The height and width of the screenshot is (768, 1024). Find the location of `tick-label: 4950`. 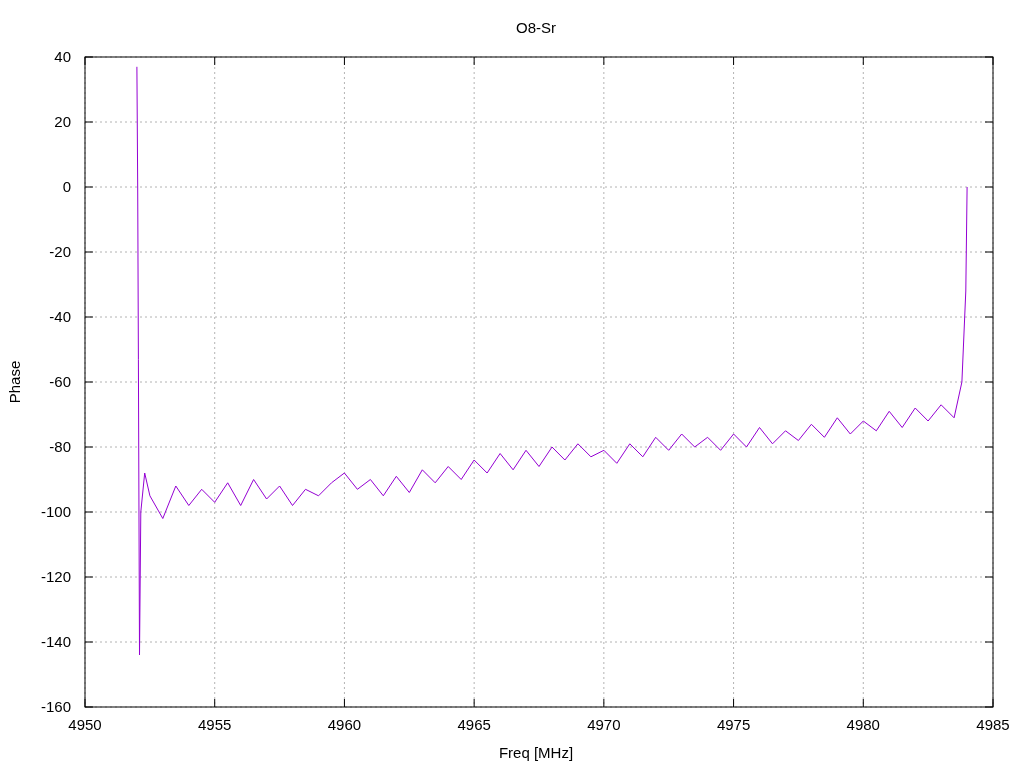

tick-label: 4950 is located at coordinates (85, 724).